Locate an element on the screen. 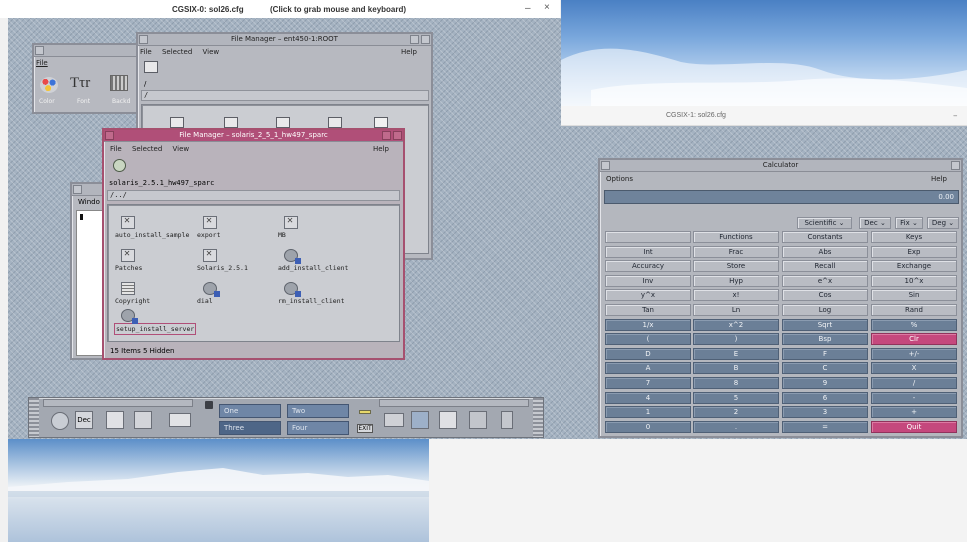  menu-options: Options is located at coordinates (619, 179).